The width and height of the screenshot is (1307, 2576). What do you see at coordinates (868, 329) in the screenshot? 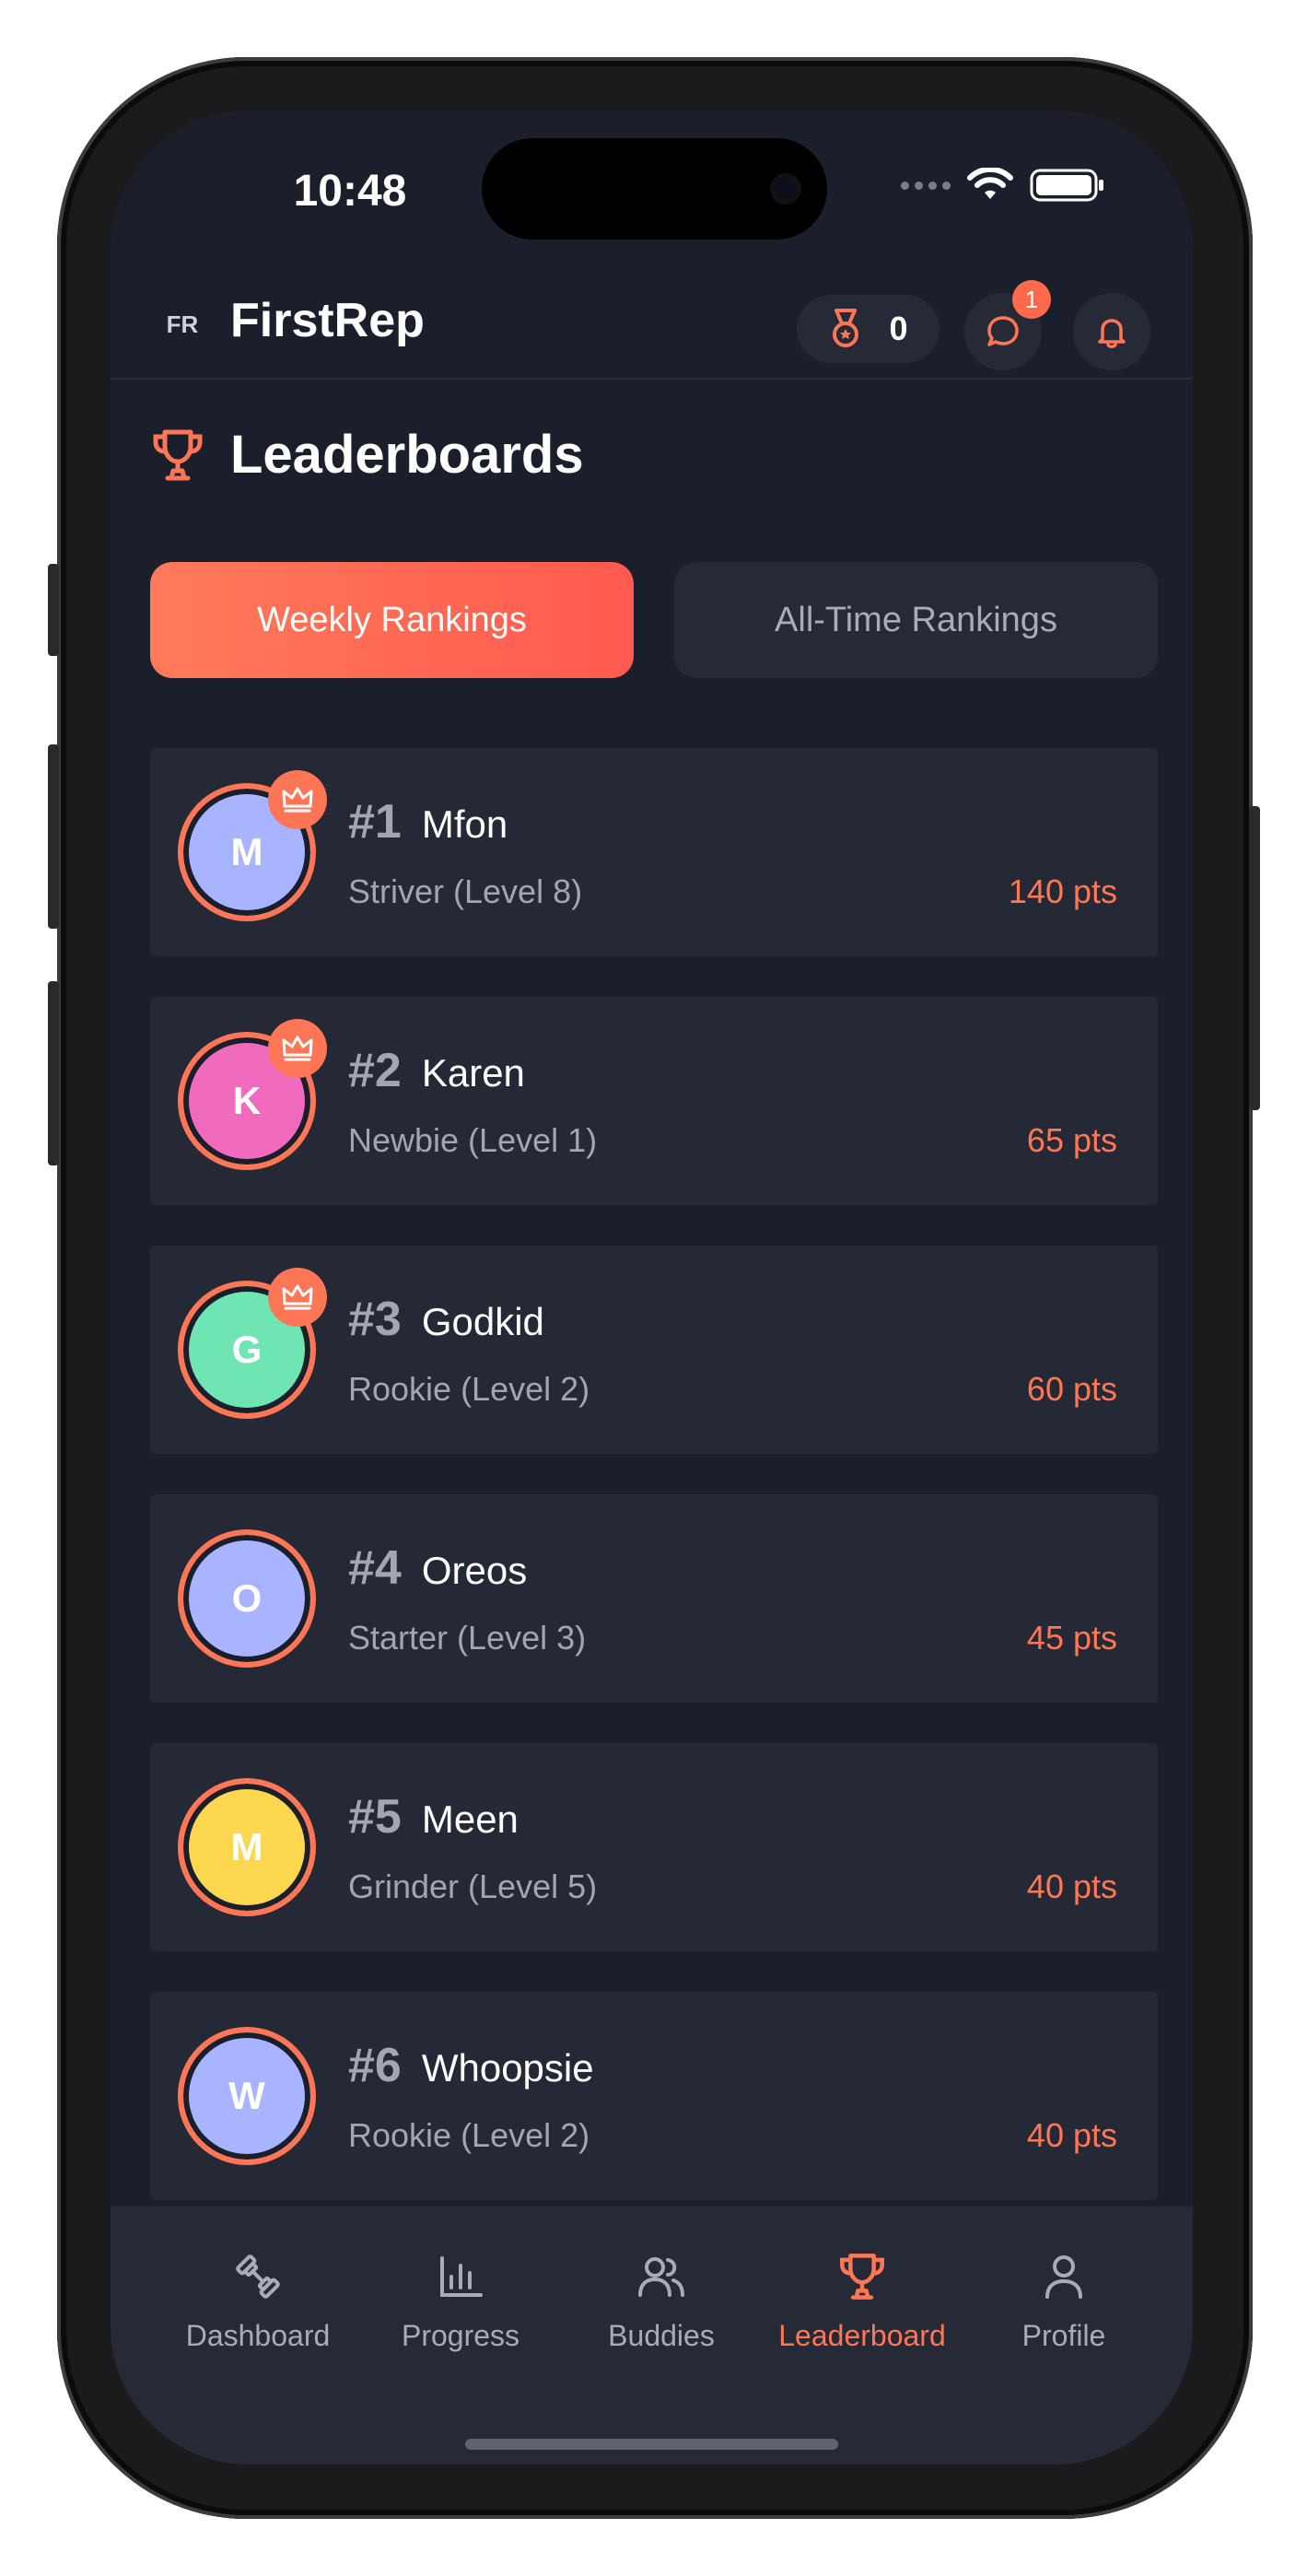
I see `points-pill: 0` at bounding box center [868, 329].